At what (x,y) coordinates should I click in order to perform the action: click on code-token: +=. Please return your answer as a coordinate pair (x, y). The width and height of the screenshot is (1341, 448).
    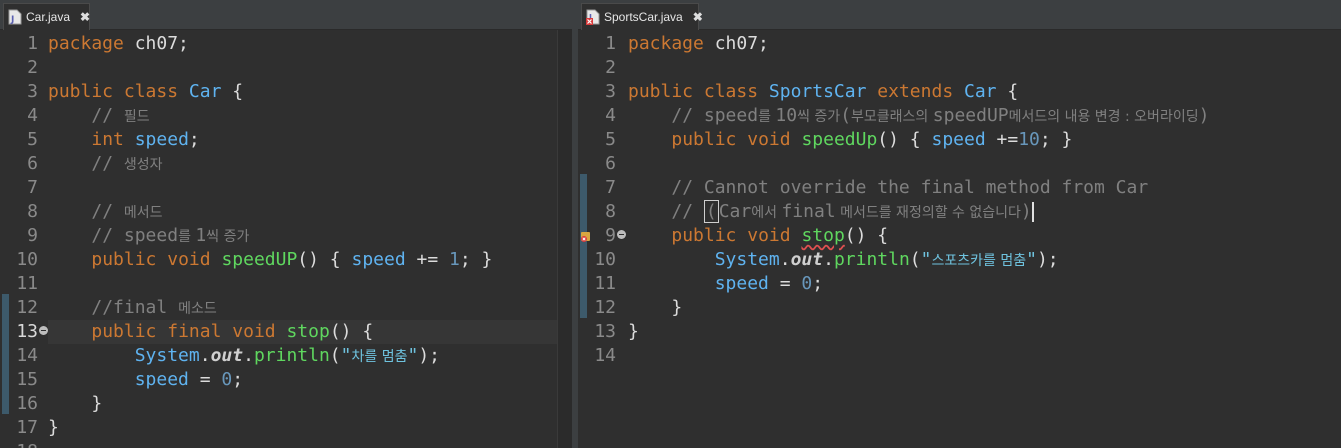
    Looking at the image, I should click on (1002, 139).